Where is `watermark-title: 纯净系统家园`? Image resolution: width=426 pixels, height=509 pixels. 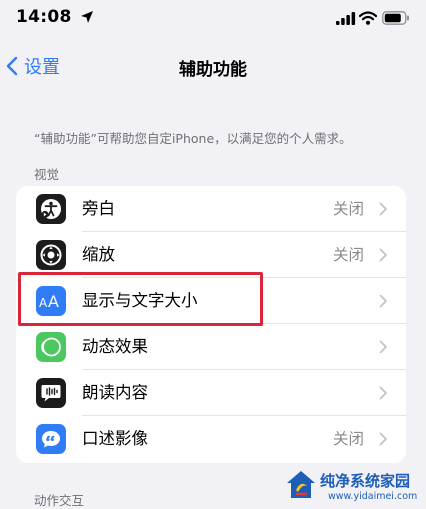 watermark-title: 纯净系统家园 is located at coordinates (365, 481).